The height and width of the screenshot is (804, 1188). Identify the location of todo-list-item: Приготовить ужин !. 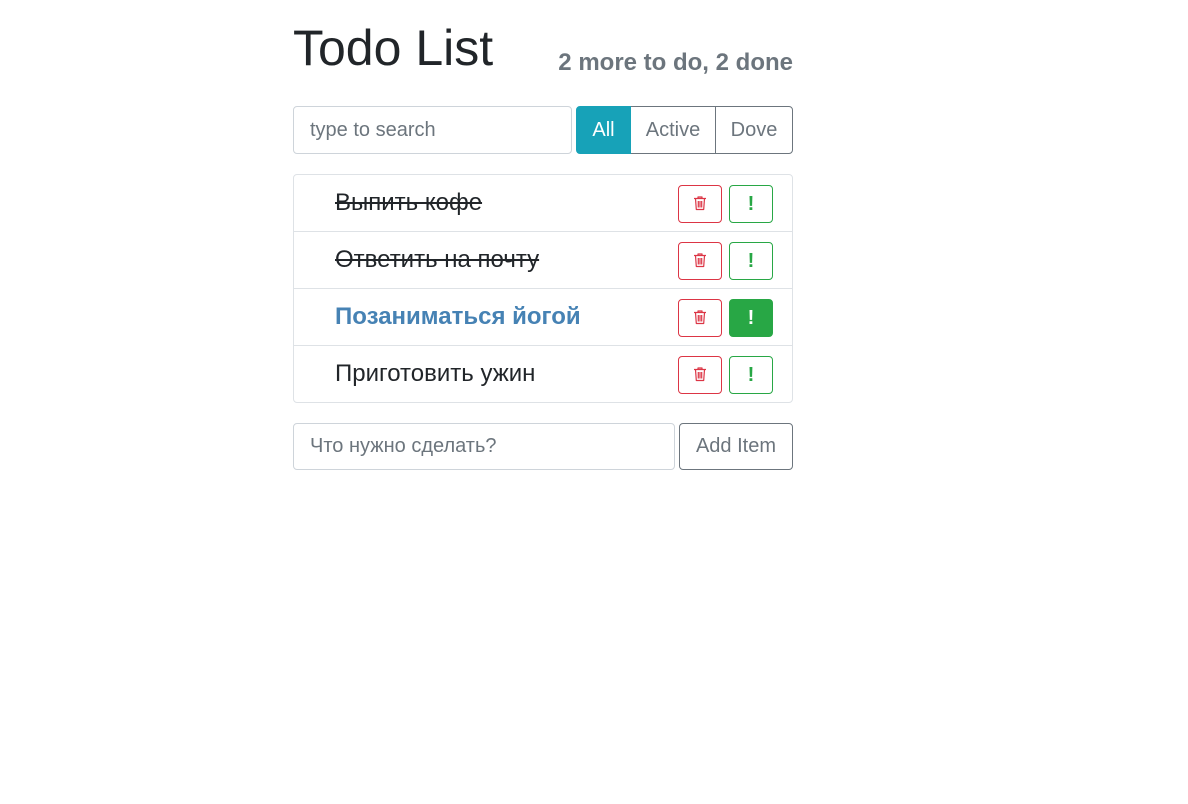
(543, 373).